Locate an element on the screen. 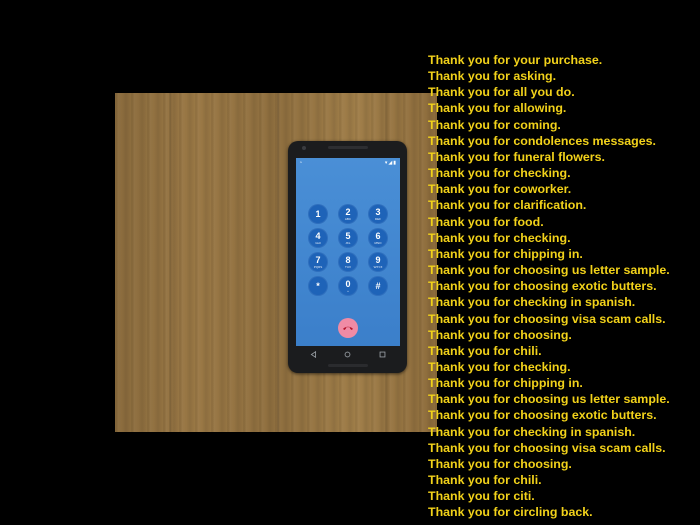  key-digit: 5 is located at coordinates (348, 235).